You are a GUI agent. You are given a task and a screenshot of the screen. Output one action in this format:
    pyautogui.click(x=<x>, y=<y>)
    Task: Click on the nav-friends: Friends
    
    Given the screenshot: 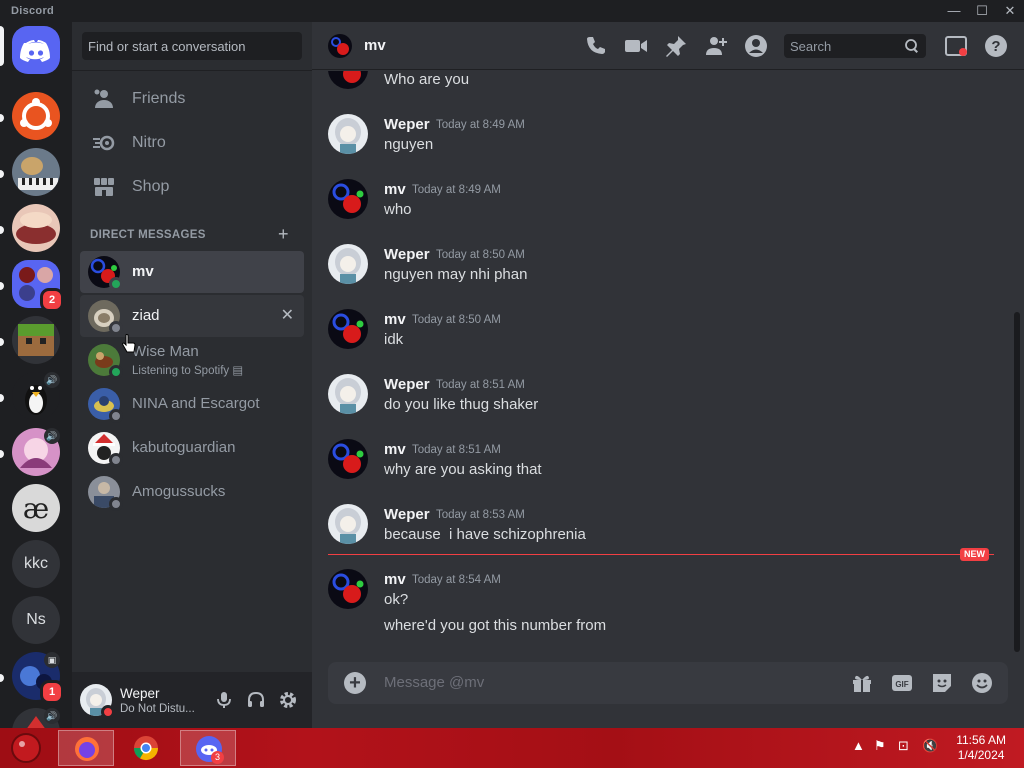 What is the action you would take?
    pyautogui.click(x=192, y=99)
    